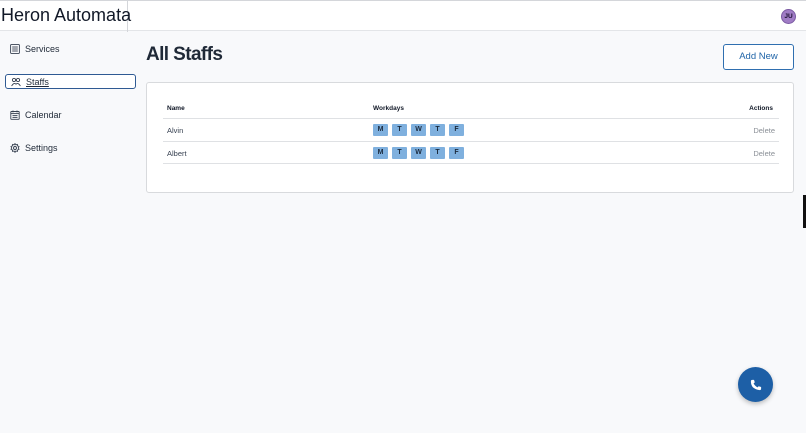 The height and width of the screenshot is (433, 806). Describe the element at coordinates (42, 48) in the screenshot. I see `sidebar-item-label: Services` at that location.